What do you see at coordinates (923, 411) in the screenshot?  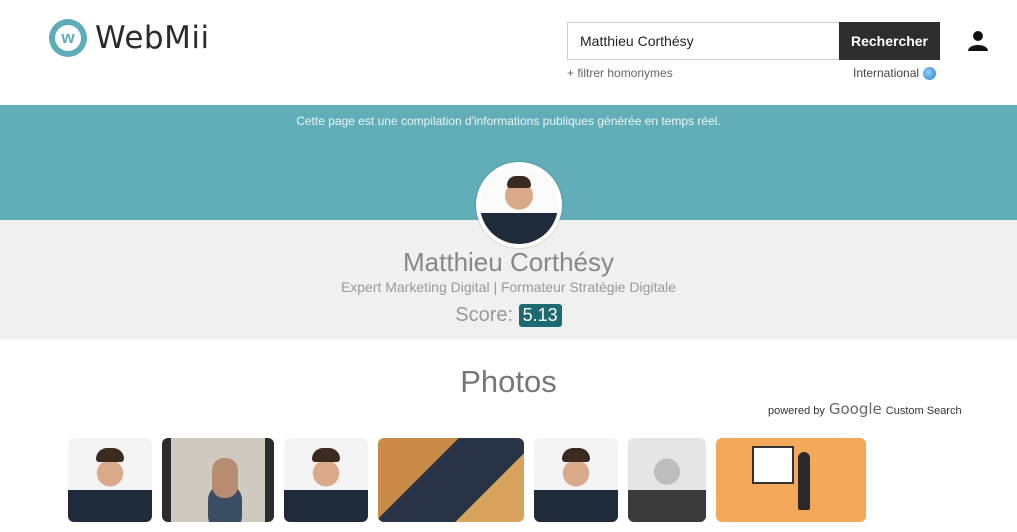 I see `powered-suffix: Custom Search` at bounding box center [923, 411].